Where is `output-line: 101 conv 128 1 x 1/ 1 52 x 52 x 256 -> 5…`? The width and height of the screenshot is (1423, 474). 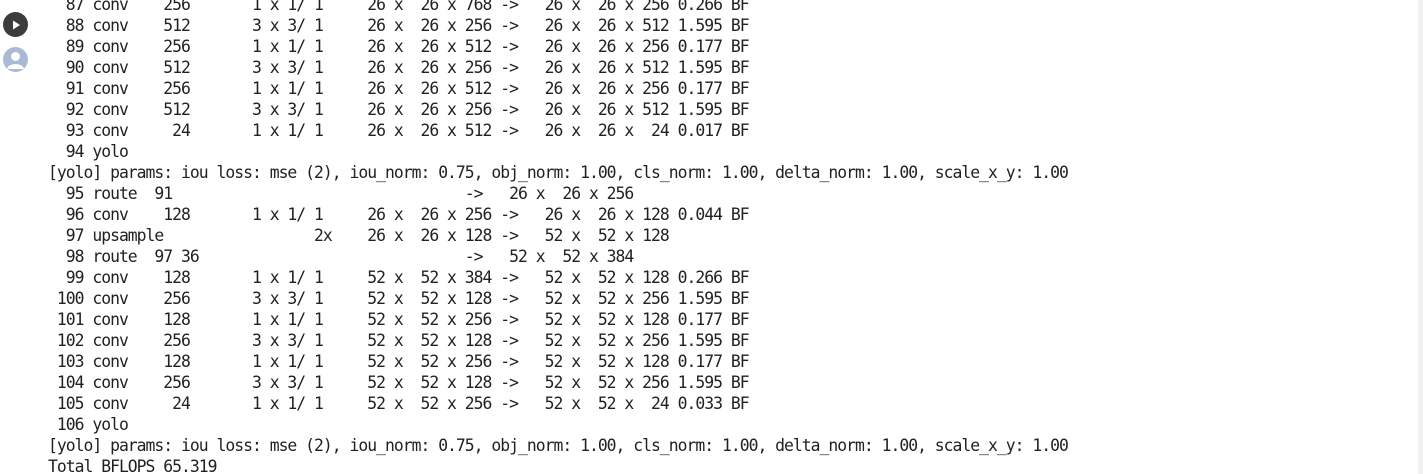 output-line: 101 conv 128 1 x 1/ 1 52 x 52 x 256 -> 5… is located at coordinates (399, 319).